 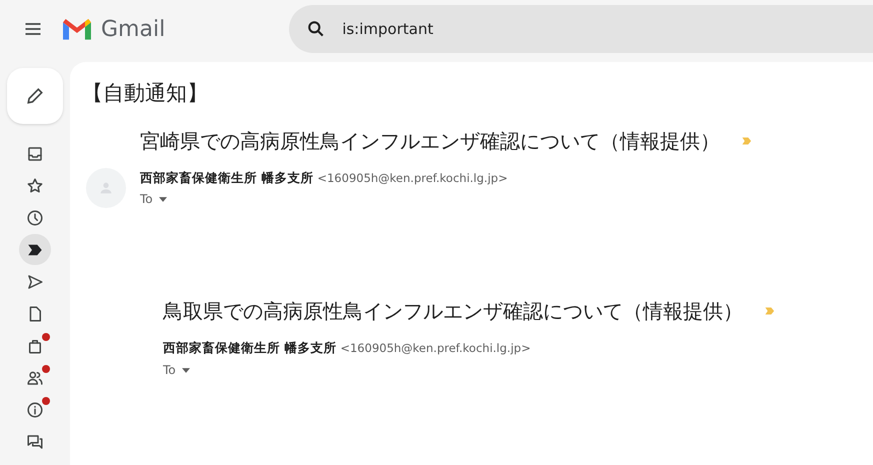 I want to click on send-icon, so click(x=35, y=281).